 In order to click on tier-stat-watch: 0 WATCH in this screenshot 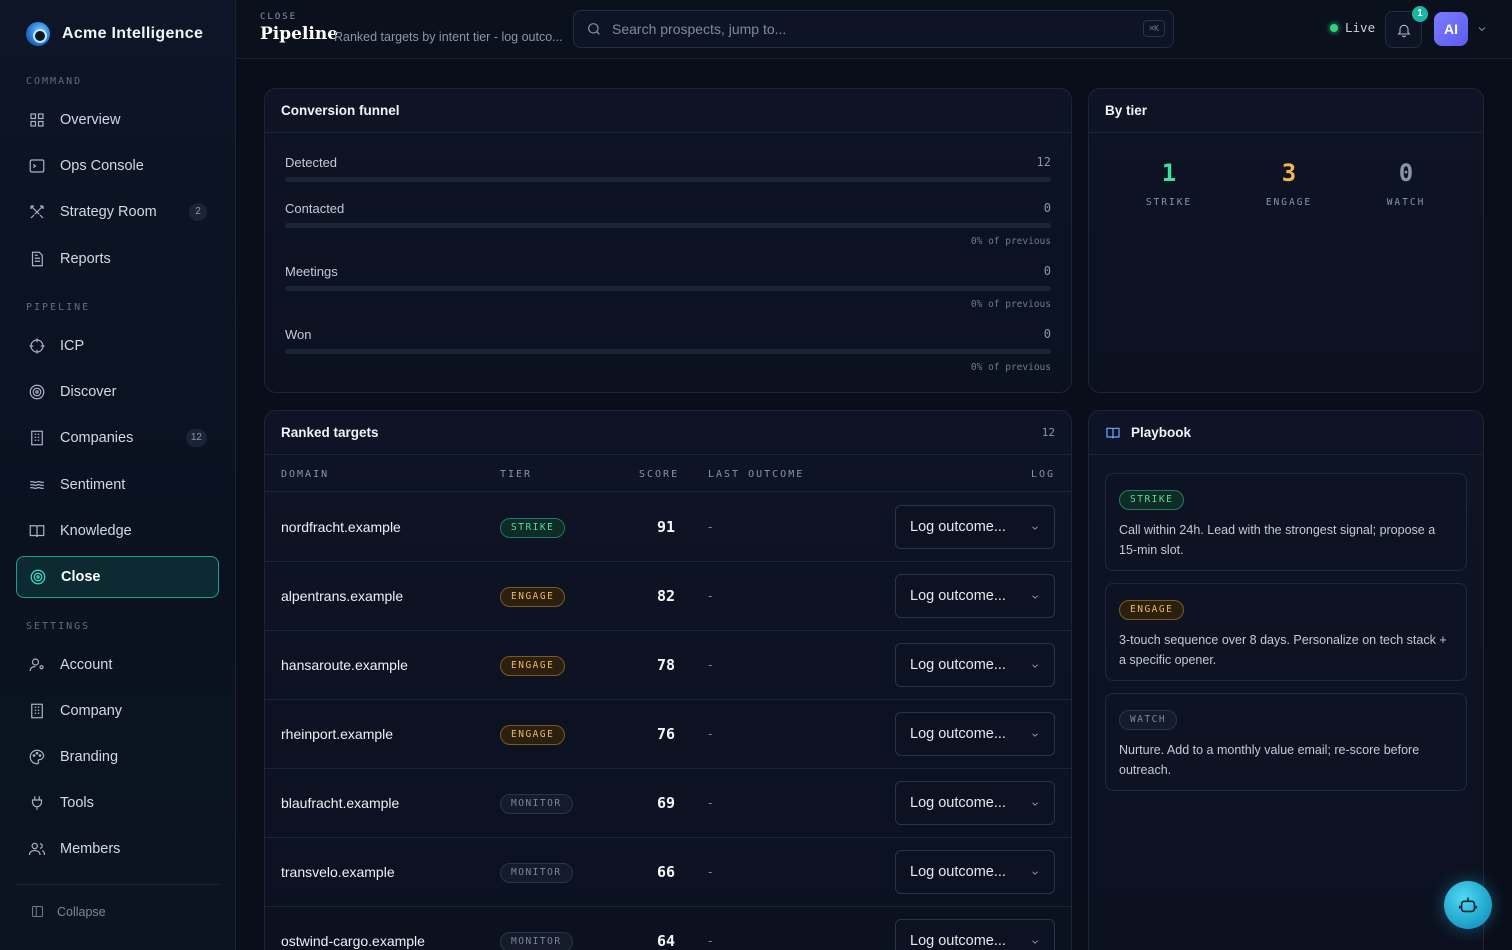, I will do `click(1406, 183)`.